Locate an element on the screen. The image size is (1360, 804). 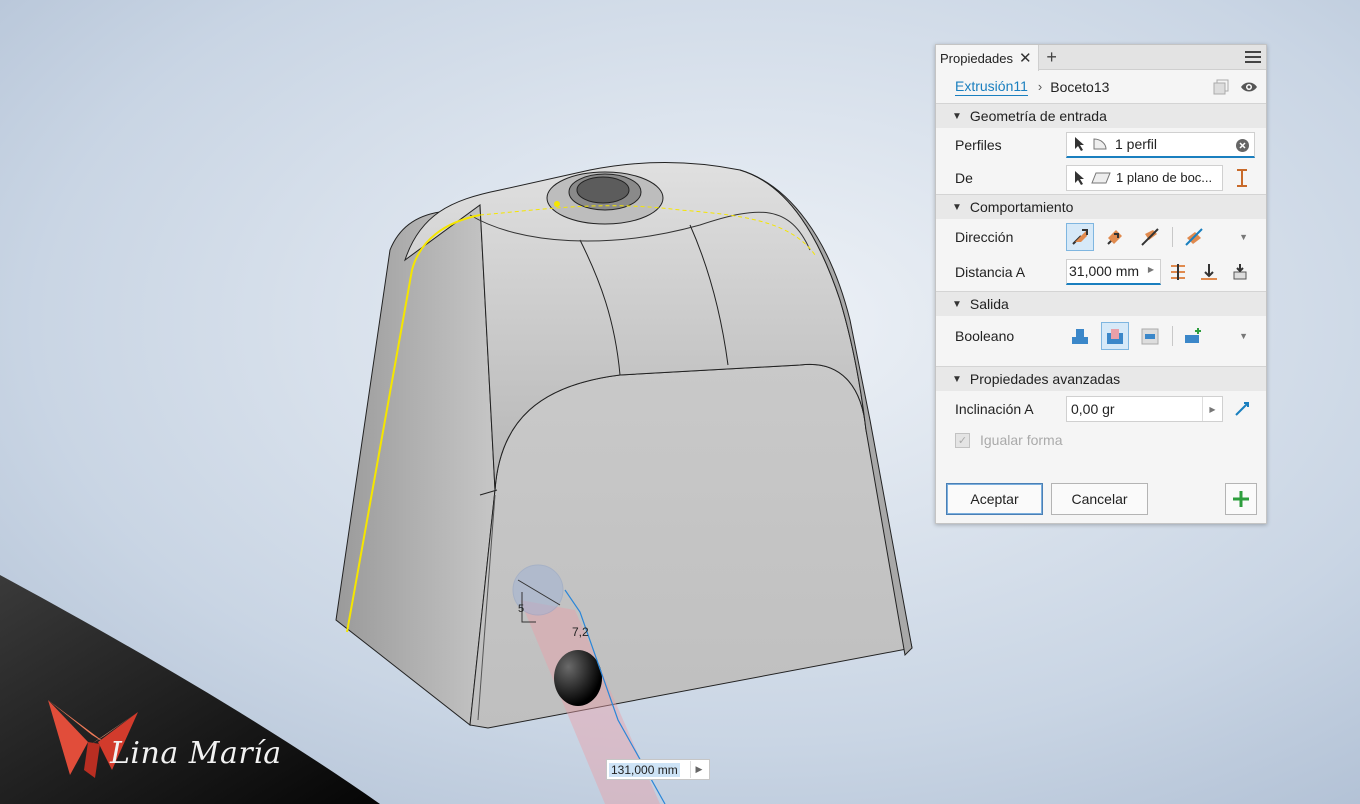
dimension-value: 131,000 mm is located at coordinates (644, 769).